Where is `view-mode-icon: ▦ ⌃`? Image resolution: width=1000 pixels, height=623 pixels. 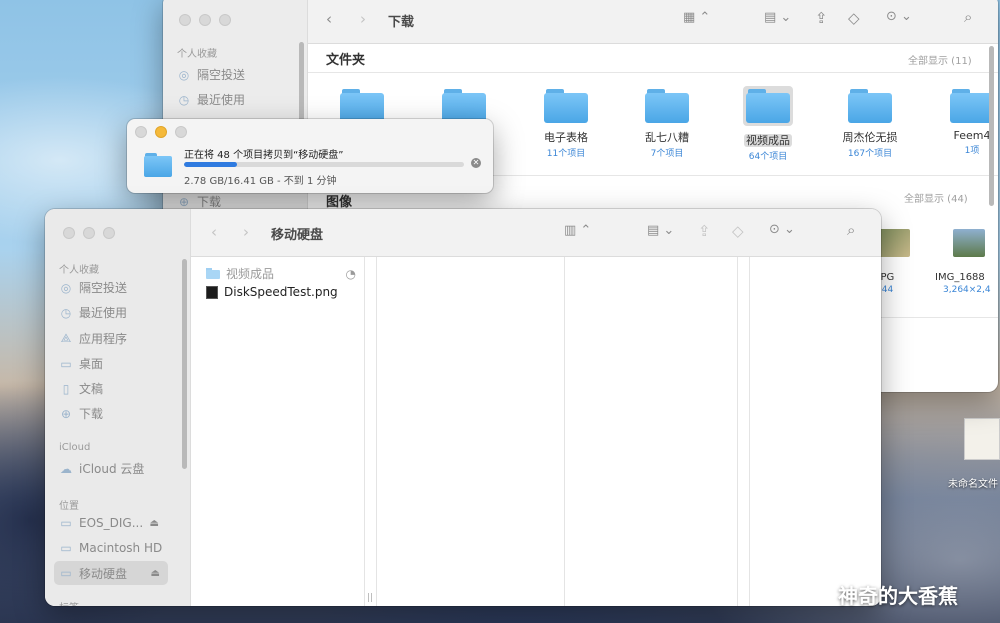
view-mode-icon: ▦ ⌃ is located at coordinates (696, 17).